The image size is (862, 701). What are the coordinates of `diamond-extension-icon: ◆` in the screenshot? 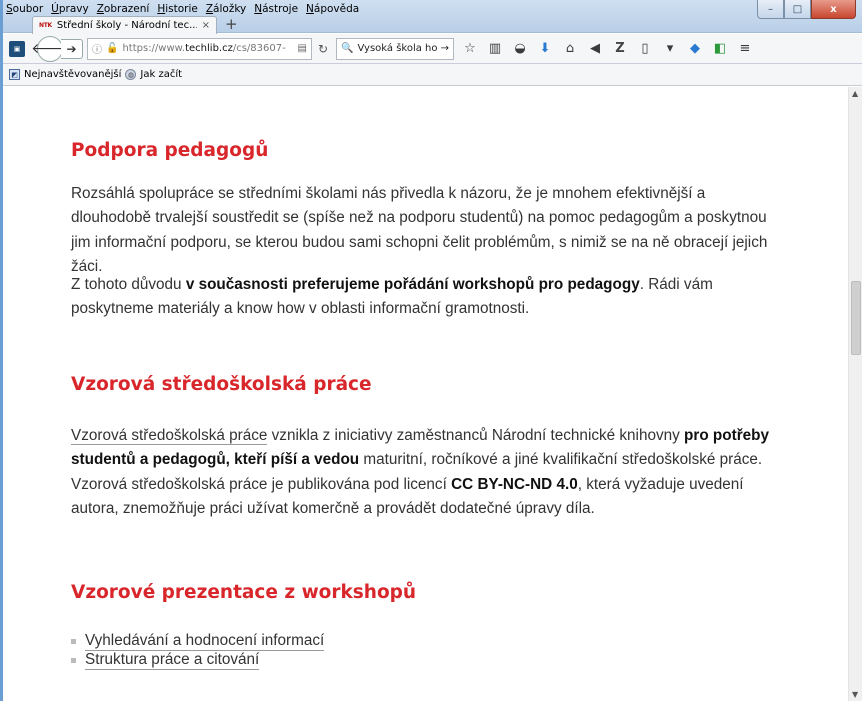 It's located at (695, 49).